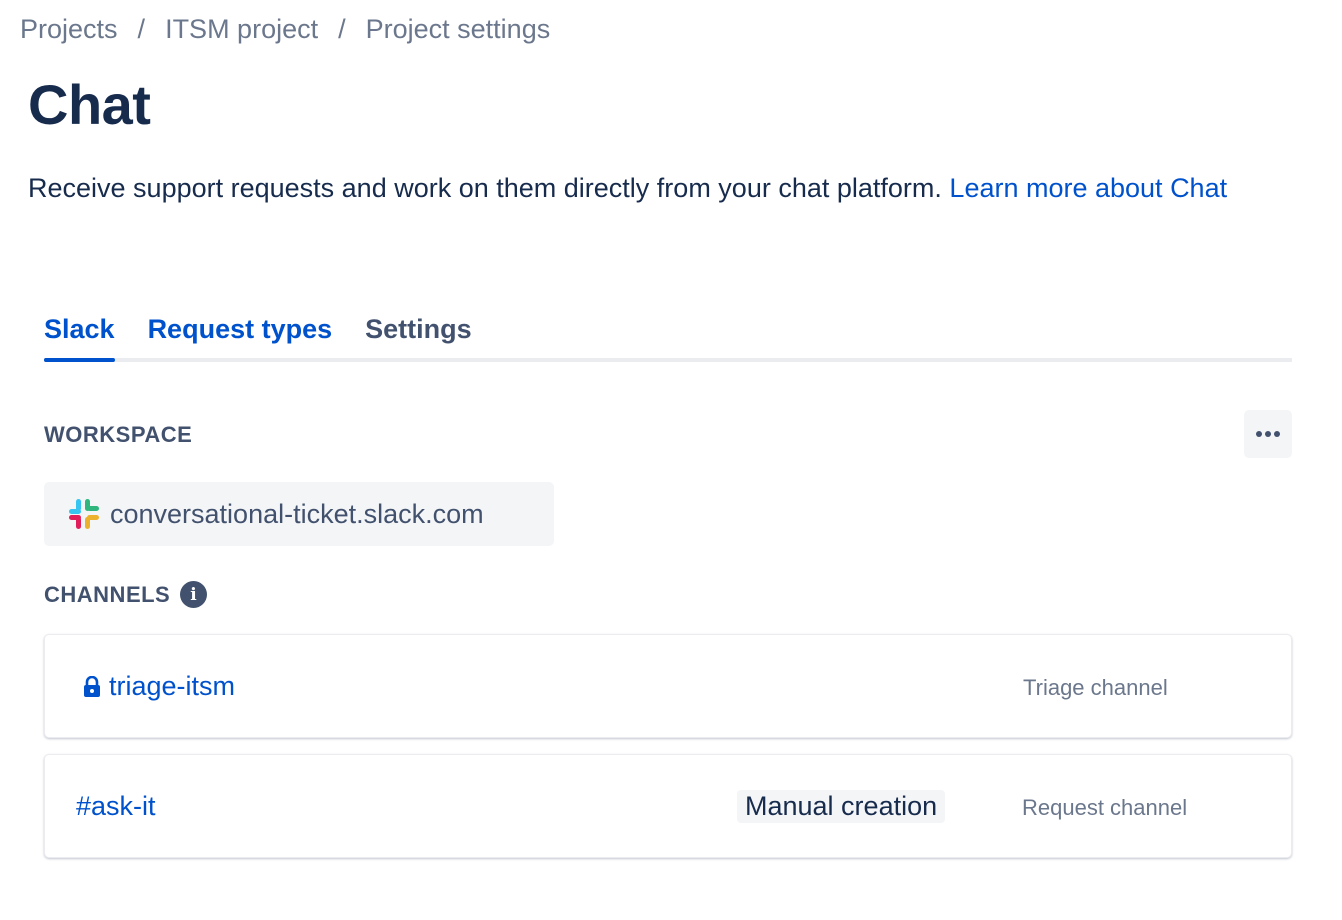 This screenshot has width=1342, height=920. I want to click on workspace-heading: WORKSPACE, so click(118, 435).